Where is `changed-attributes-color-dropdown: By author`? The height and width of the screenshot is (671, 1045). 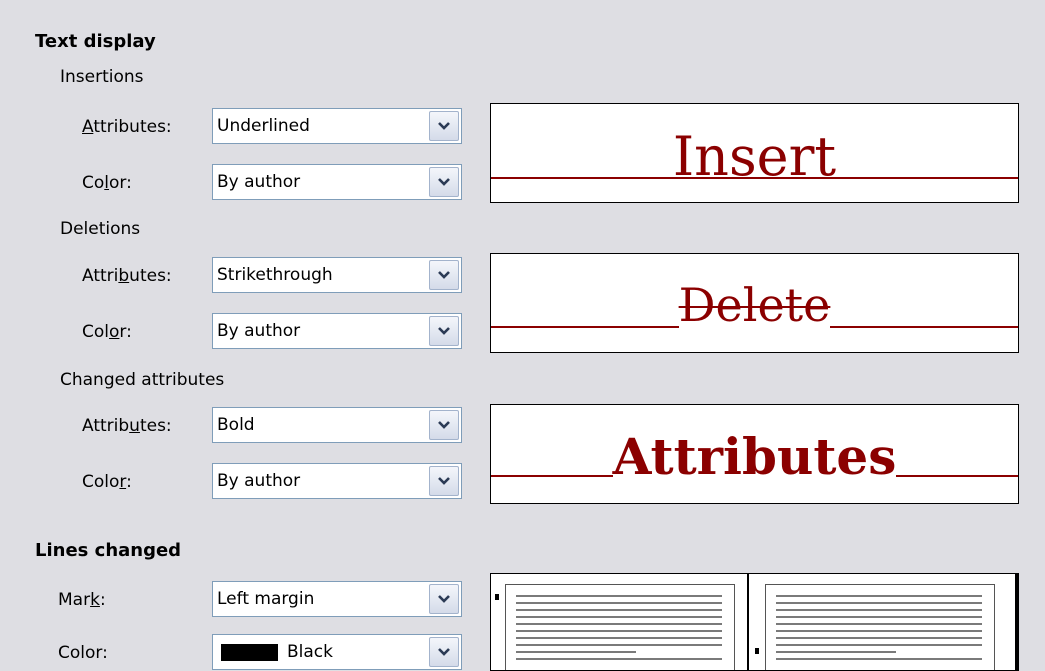 changed-attributes-color-dropdown: By author is located at coordinates (337, 481).